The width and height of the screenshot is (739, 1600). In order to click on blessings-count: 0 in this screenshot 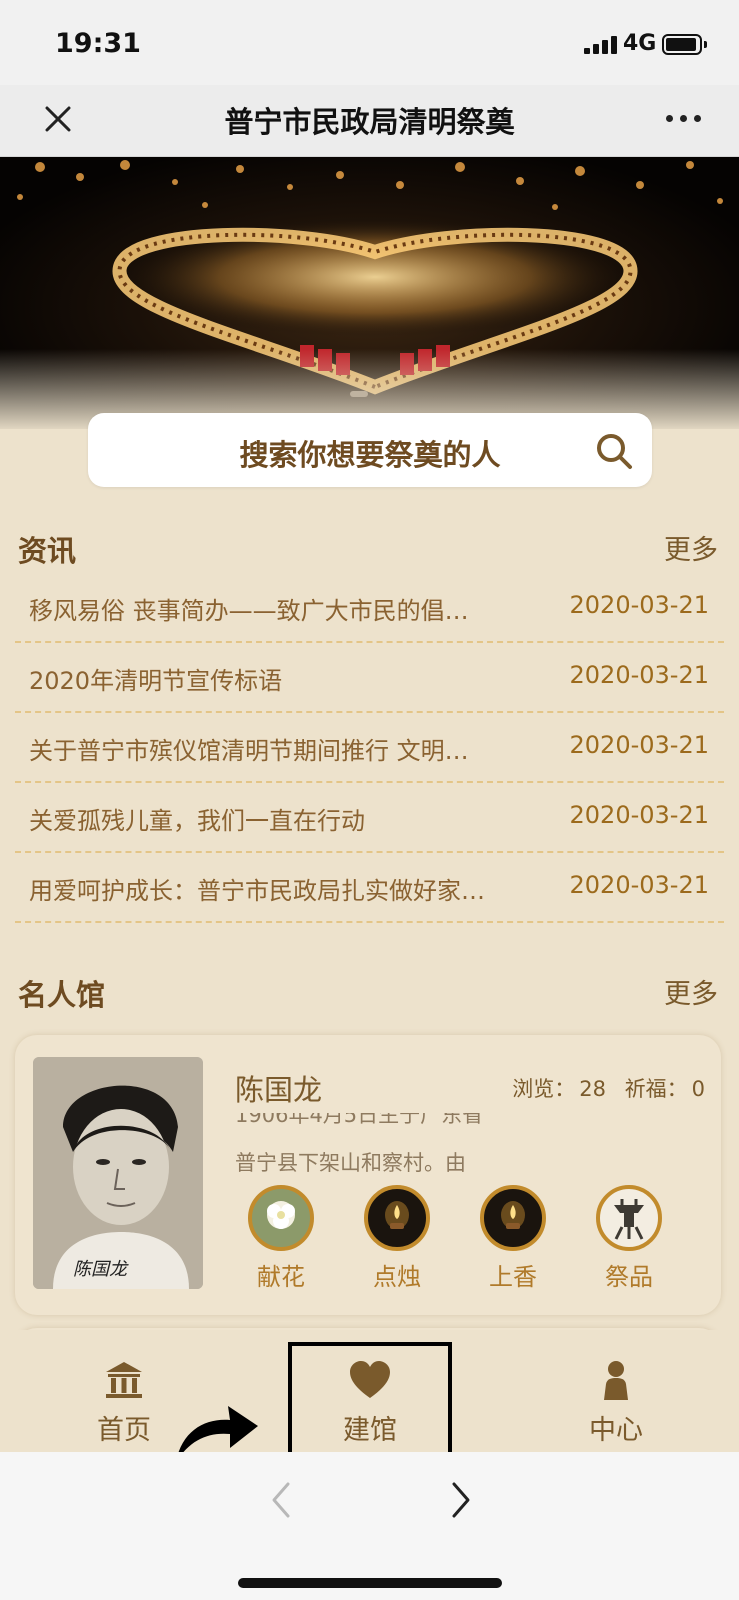, I will do `click(698, 1089)`.